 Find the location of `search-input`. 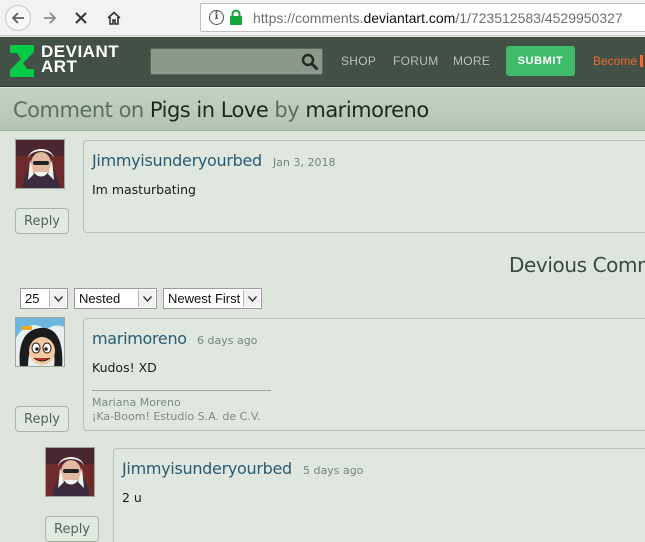

search-input is located at coordinates (236, 61).